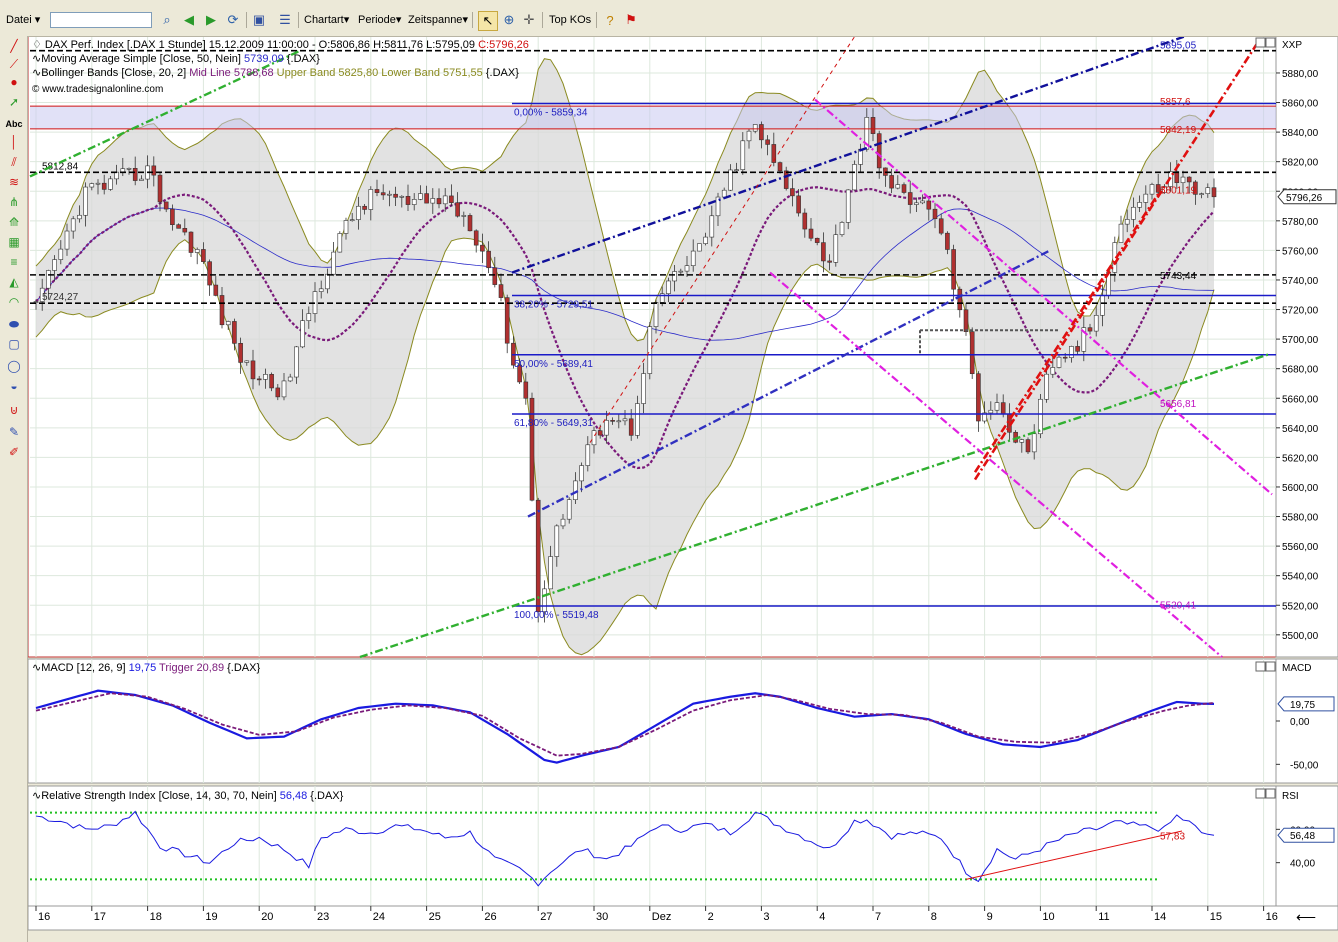 This screenshot has height=942, width=1338. What do you see at coordinates (242, 668) in the screenshot?
I see `macd-legend-part: {.DAX}` at bounding box center [242, 668].